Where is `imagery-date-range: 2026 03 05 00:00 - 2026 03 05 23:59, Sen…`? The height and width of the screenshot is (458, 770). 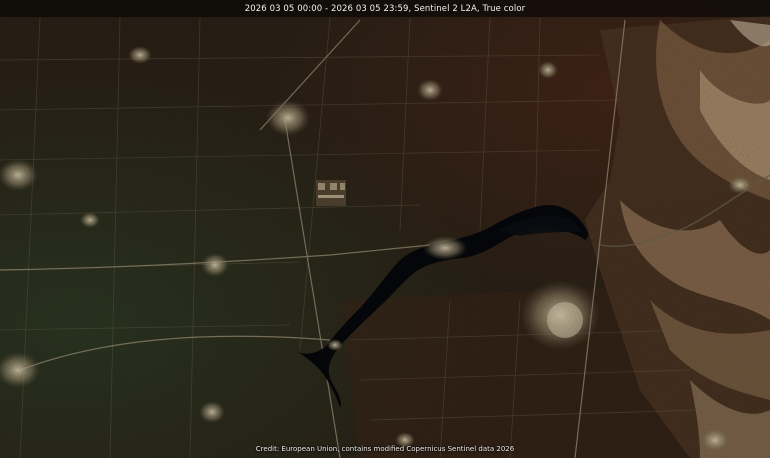
imagery-date-range: 2026 03 05 00:00 - 2026 03 05 23:59, Sen… is located at coordinates (385, 8).